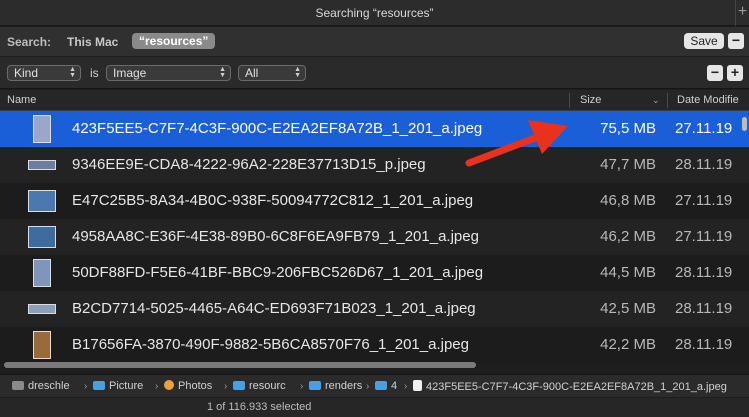 The width and height of the screenshot is (749, 417). What do you see at coordinates (252, 73) in the screenshot?
I see `qualifier-popup-value: All` at bounding box center [252, 73].